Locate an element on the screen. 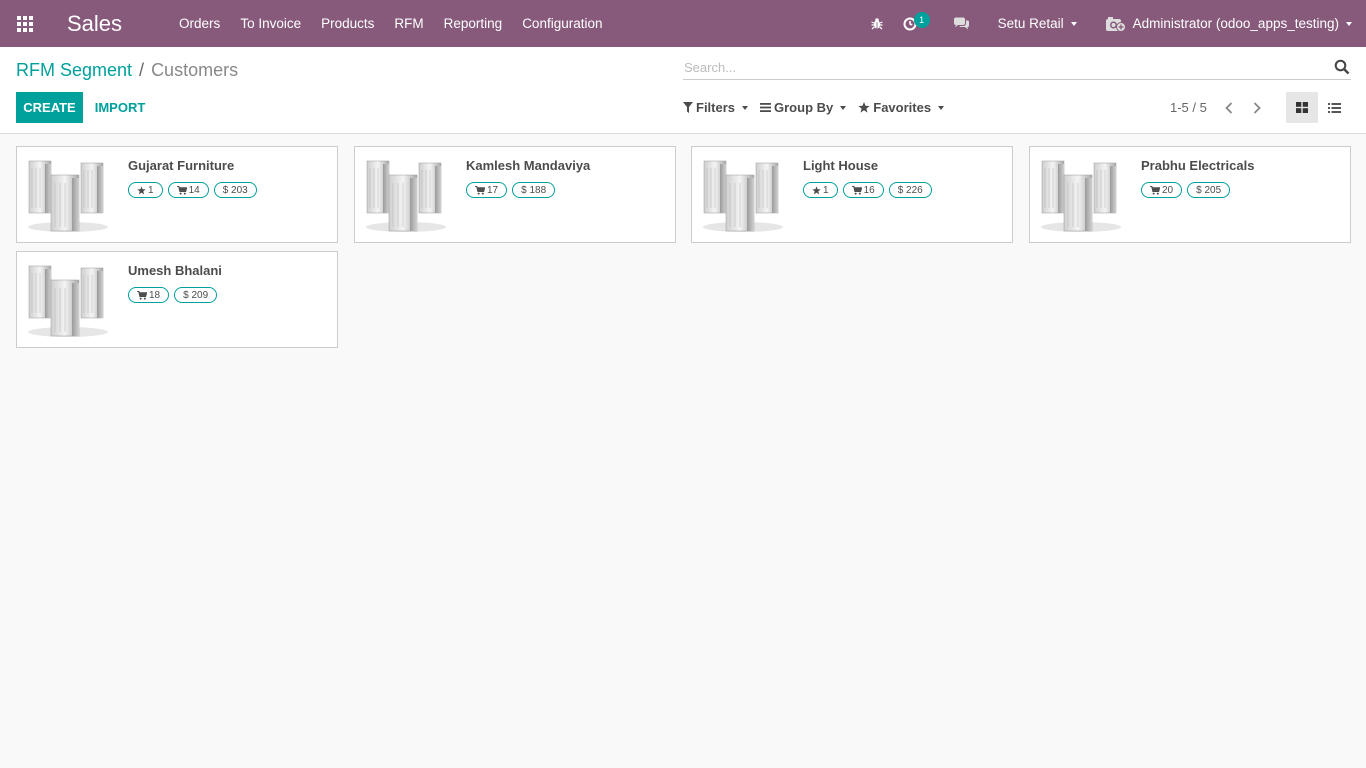  search-bar is located at coordinates (1017, 68).